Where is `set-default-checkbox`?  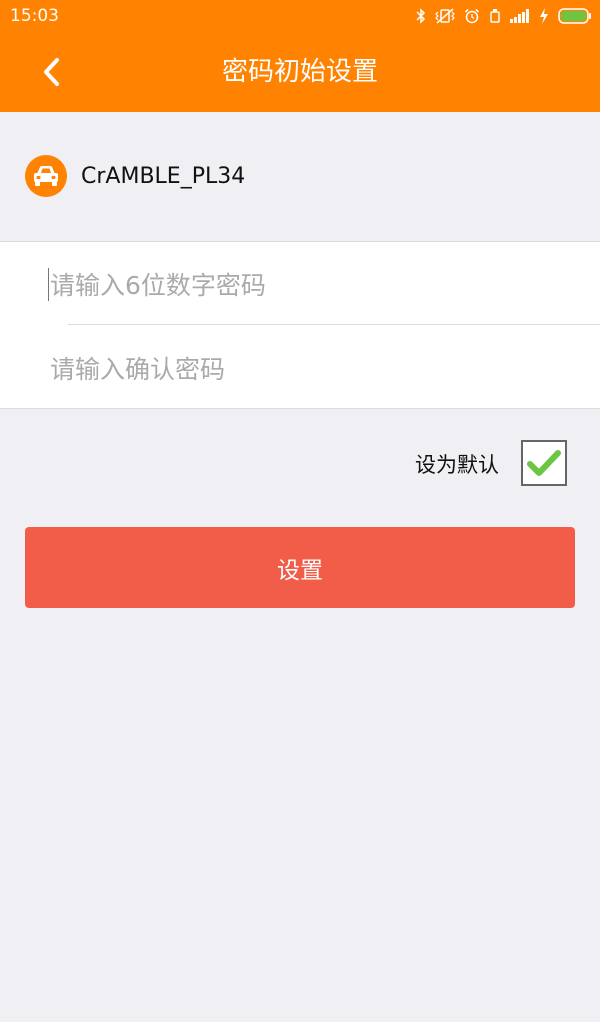
set-default-checkbox is located at coordinates (544, 463).